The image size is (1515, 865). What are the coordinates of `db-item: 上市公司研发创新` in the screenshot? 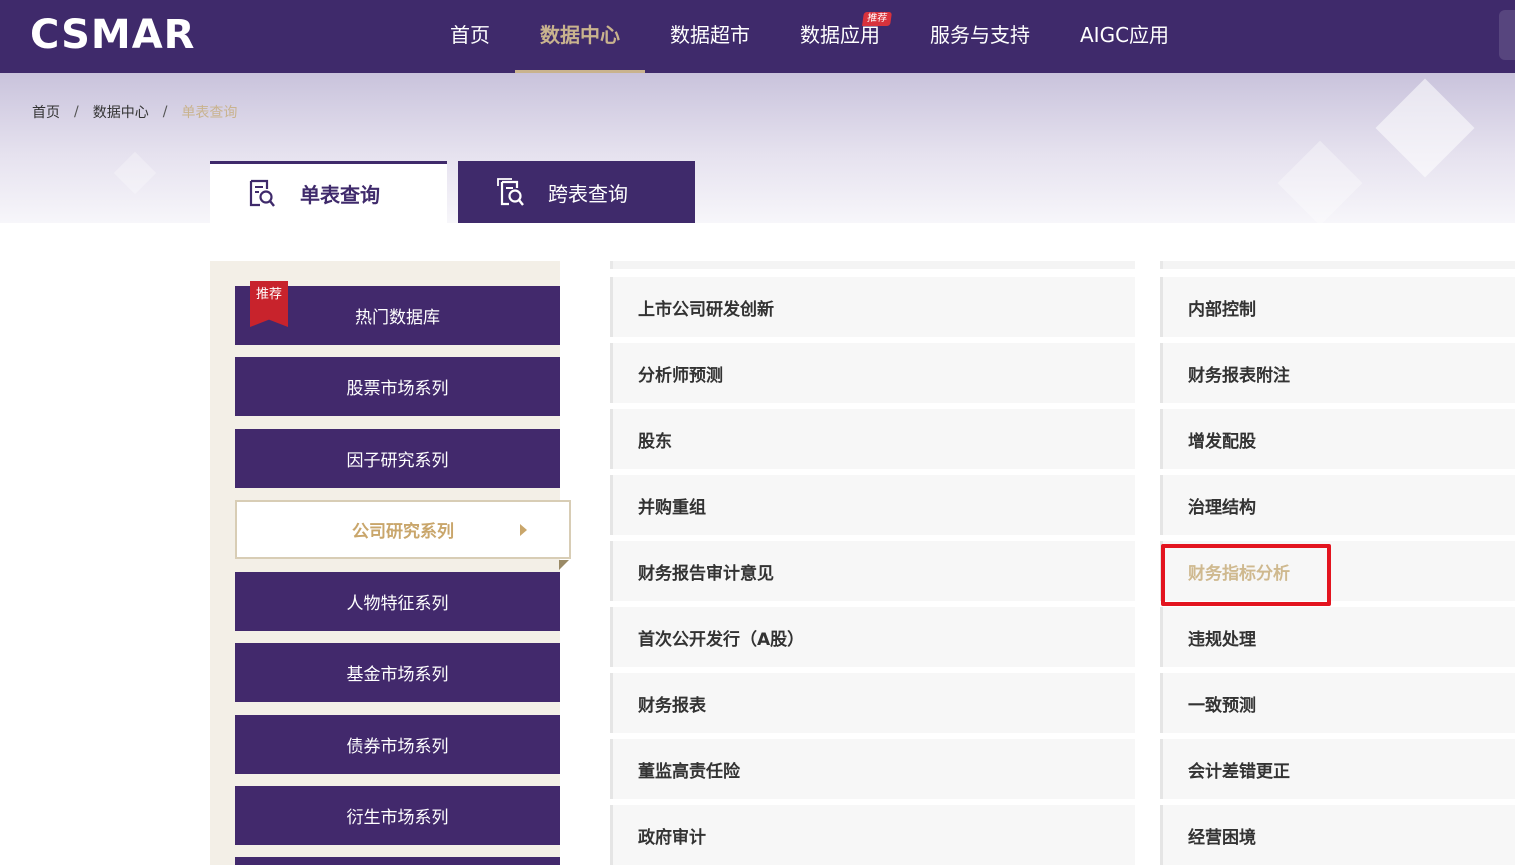 It's located at (872, 307).